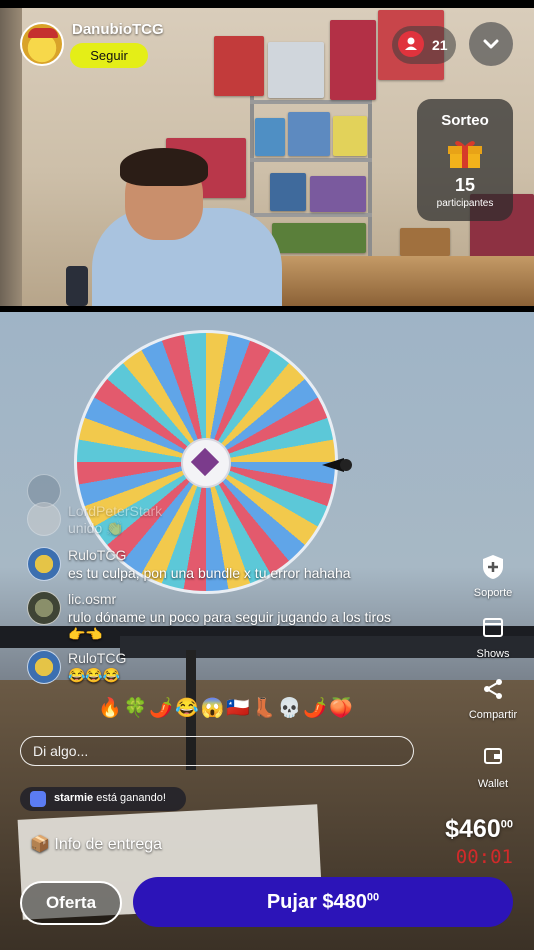 This screenshot has width=534, height=950. I want to click on person-icon, so click(411, 43).